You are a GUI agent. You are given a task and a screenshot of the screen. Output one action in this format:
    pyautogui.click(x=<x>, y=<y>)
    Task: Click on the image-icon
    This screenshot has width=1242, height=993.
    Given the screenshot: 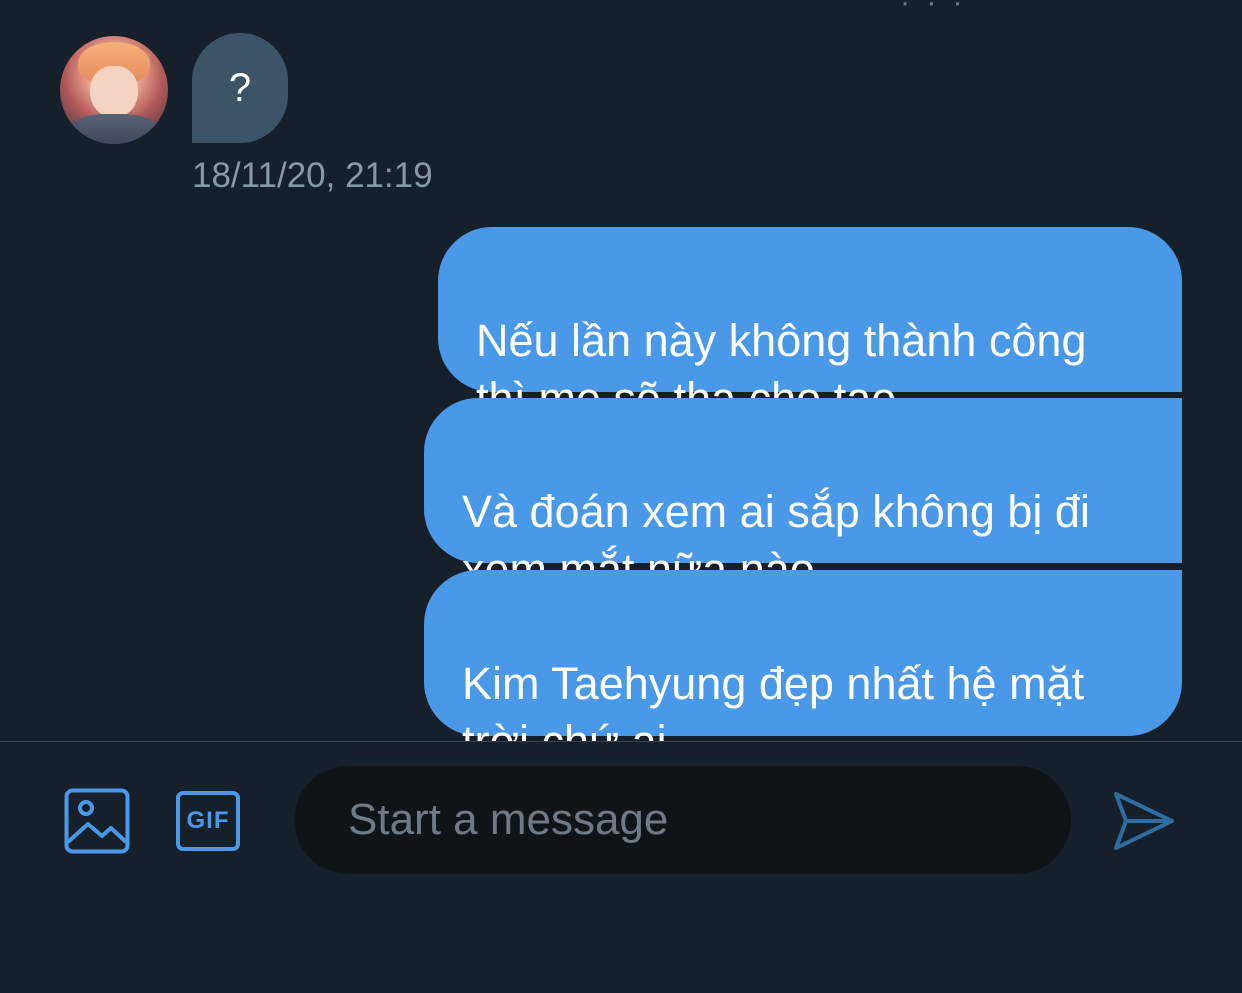 What is the action you would take?
    pyautogui.click(x=97, y=821)
    